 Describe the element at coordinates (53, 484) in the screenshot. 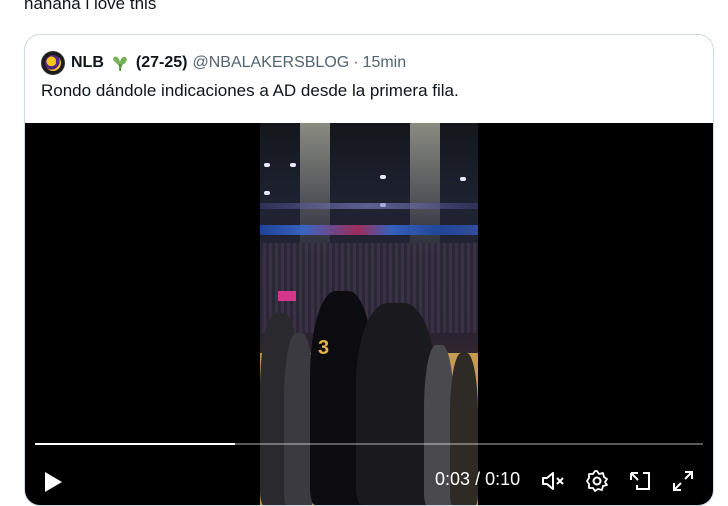

I see `play-icon` at that location.